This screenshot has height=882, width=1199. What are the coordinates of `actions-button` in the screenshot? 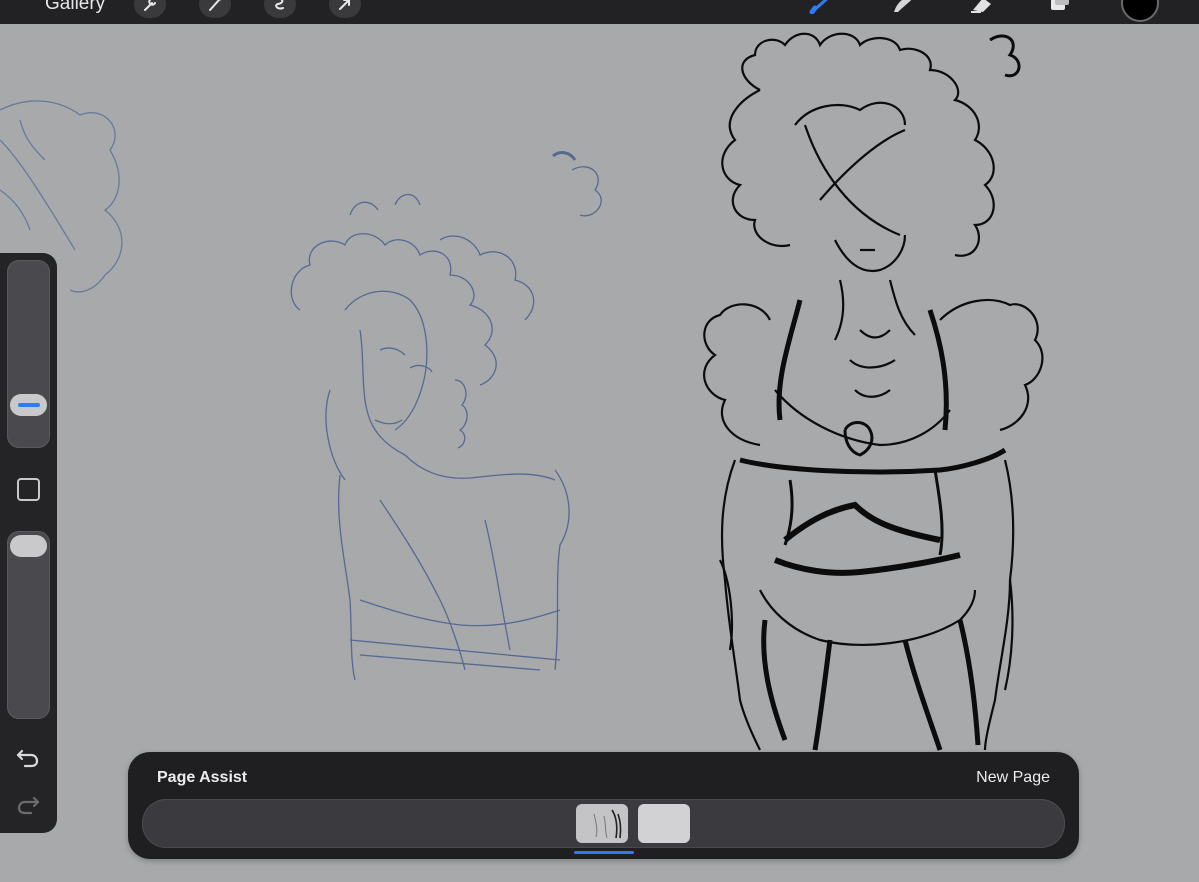 It's located at (150, 9).